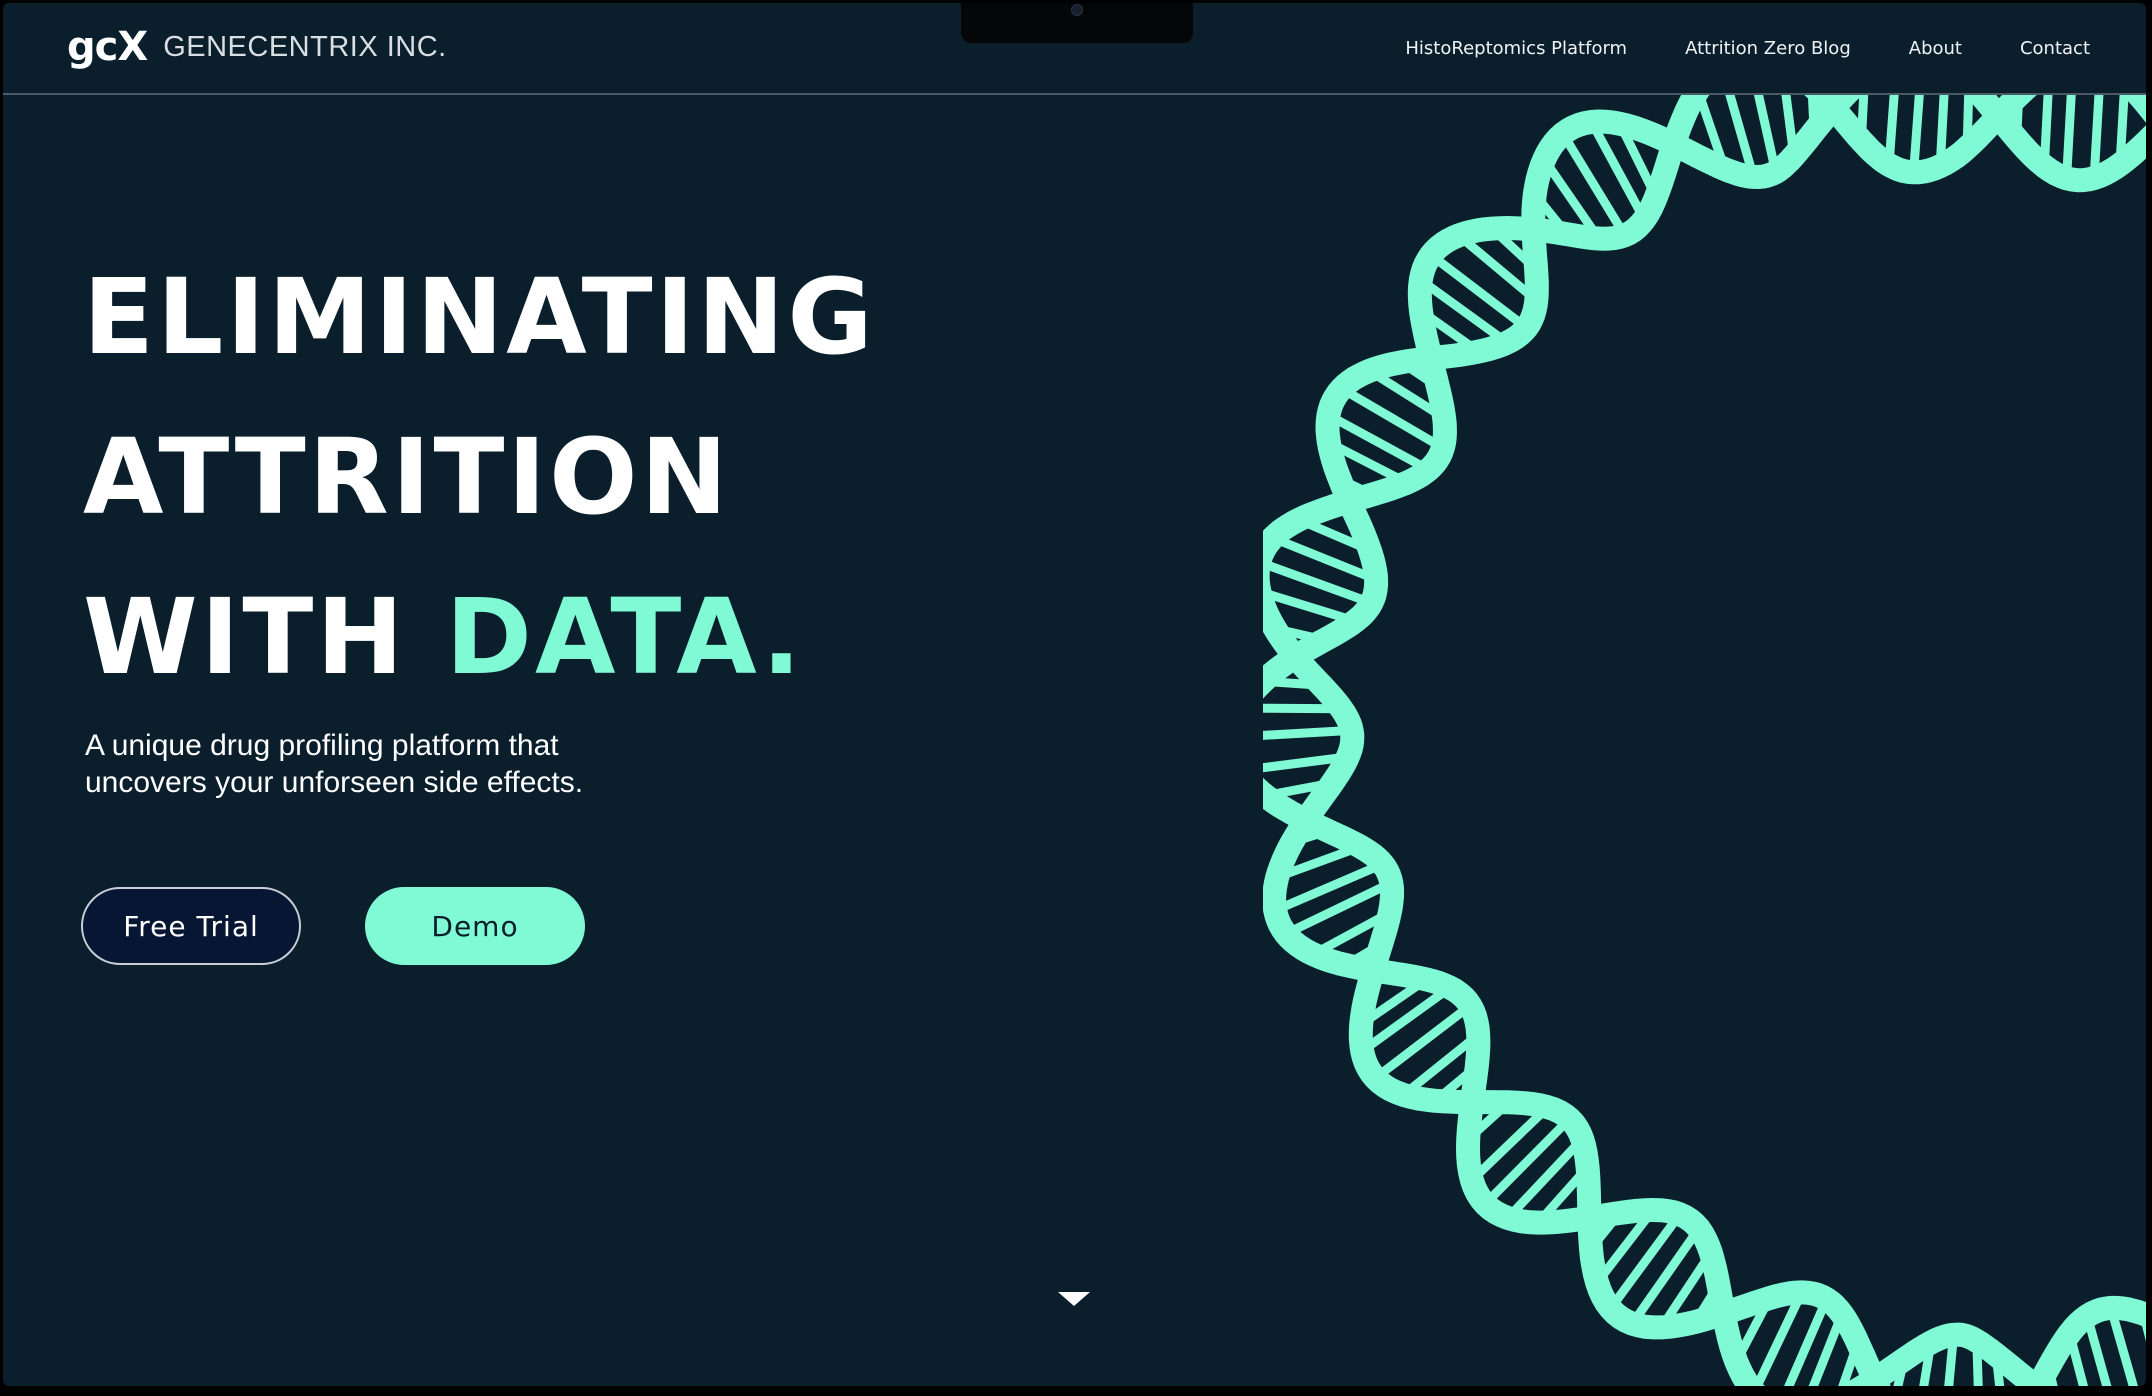  Describe the element at coordinates (264, 637) in the screenshot. I see `headline-with: WITH` at that location.